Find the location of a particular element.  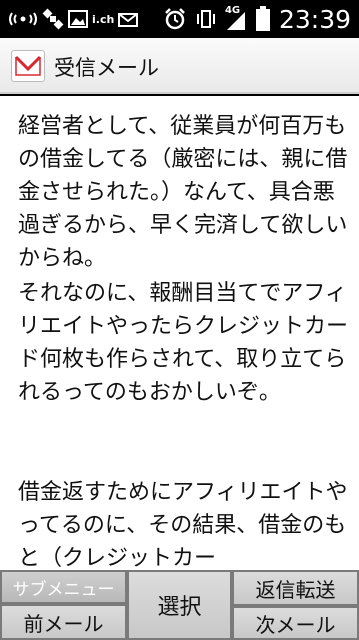

system-icons: 4G 23:39 is located at coordinates (257, 19).